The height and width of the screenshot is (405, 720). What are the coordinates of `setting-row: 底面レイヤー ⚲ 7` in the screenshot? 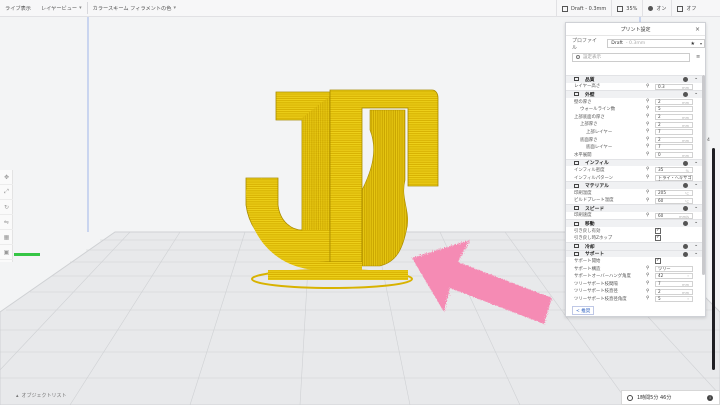 It's located at (634, 147).